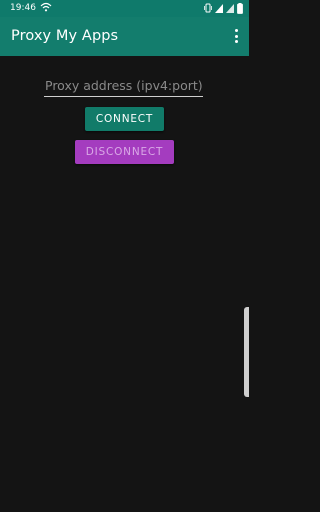 The height and width of the screenshot is (512, 320). What do you see at coordinates (124, 119) in the screenshot?
I see `connect-button: CONNECT` at bounding box center [124, 119].